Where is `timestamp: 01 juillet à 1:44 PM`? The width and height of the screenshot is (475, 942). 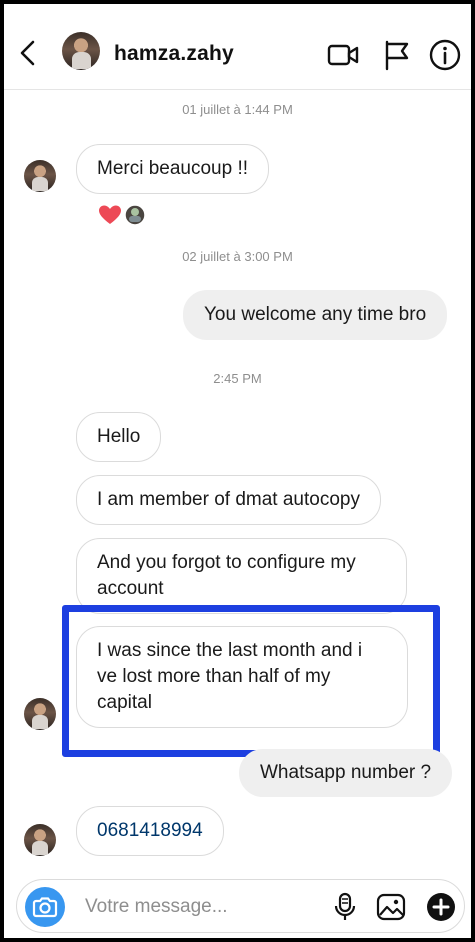
timestamp: 01 juillet à 1:44 PM is located at coordinates (237, 109).